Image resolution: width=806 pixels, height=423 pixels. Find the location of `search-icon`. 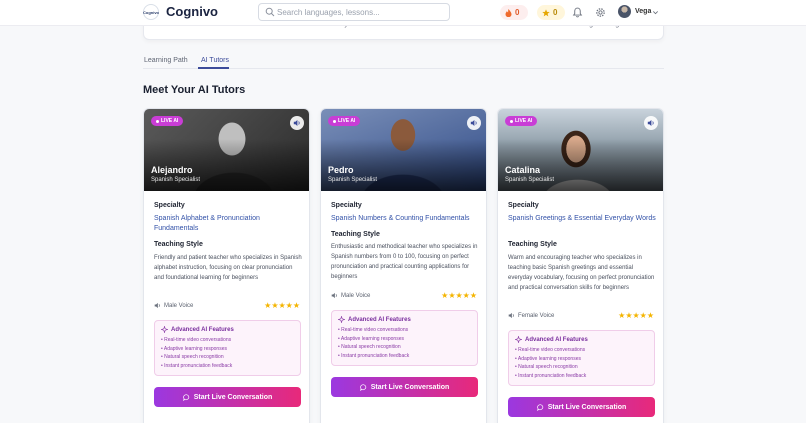

search-icon is located at coordinates (270, 12).